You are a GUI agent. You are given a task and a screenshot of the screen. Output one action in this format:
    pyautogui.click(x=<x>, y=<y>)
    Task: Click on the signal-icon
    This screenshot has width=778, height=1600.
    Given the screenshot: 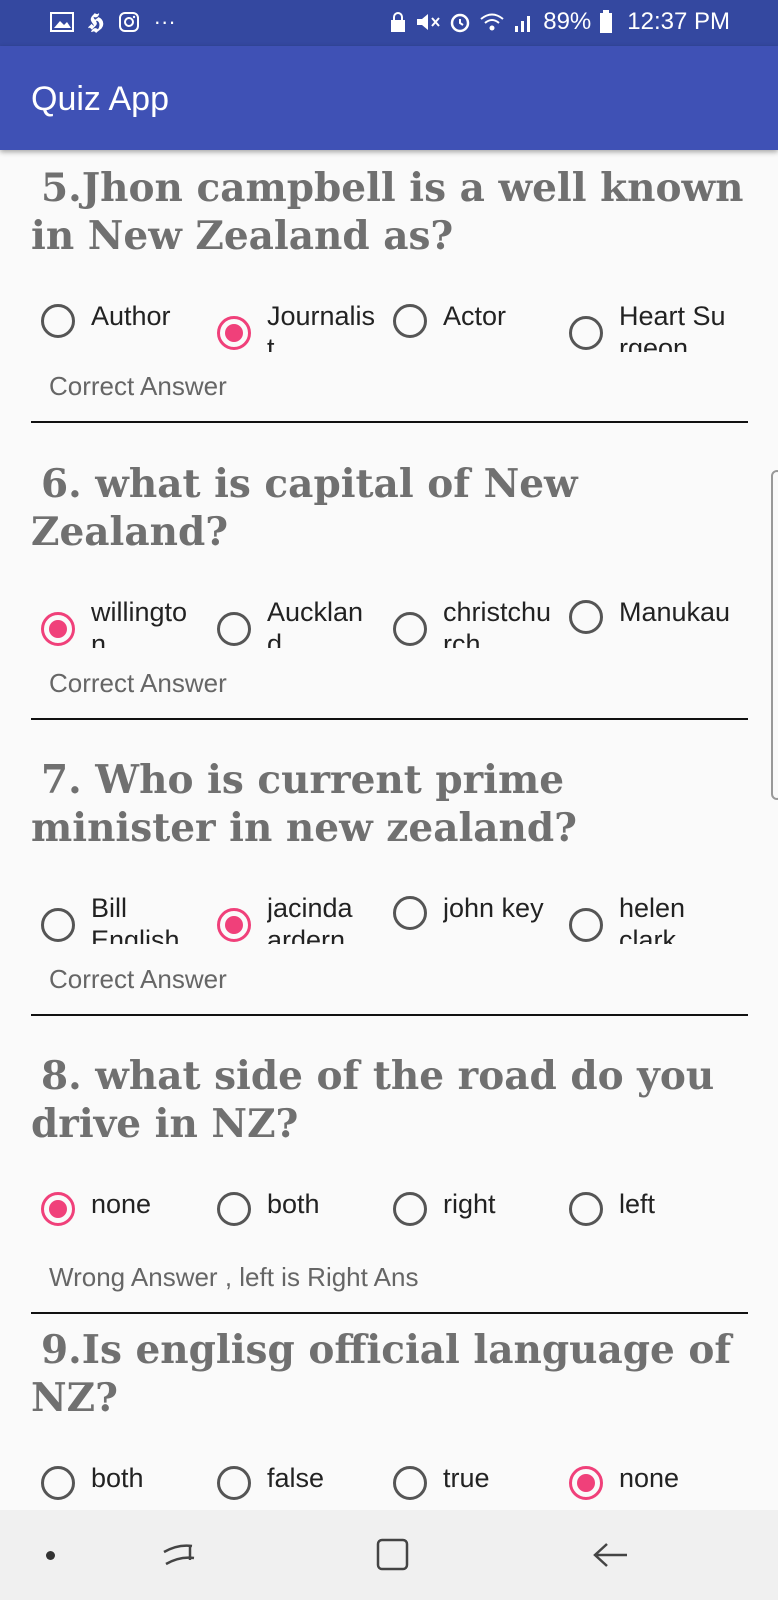 What is the action you would take?
    pyautogui.click(x=523, y=24)
    